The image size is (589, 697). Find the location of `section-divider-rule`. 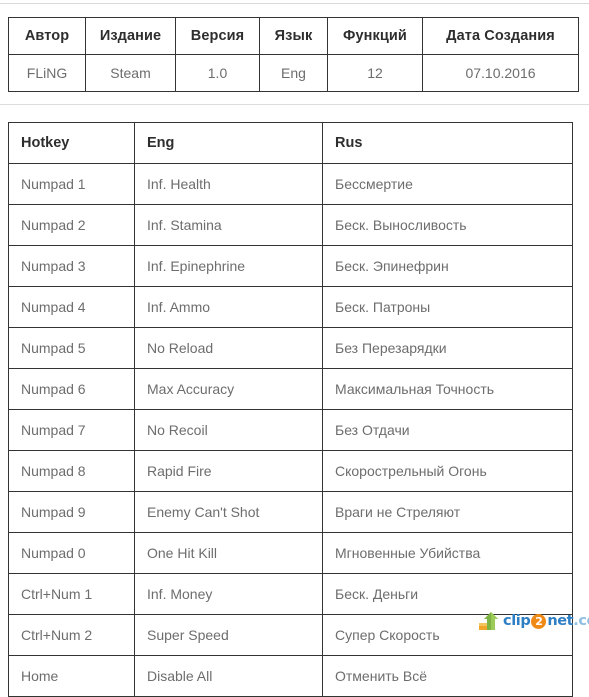

section-divider-rule is located at coordinates (294, 104).